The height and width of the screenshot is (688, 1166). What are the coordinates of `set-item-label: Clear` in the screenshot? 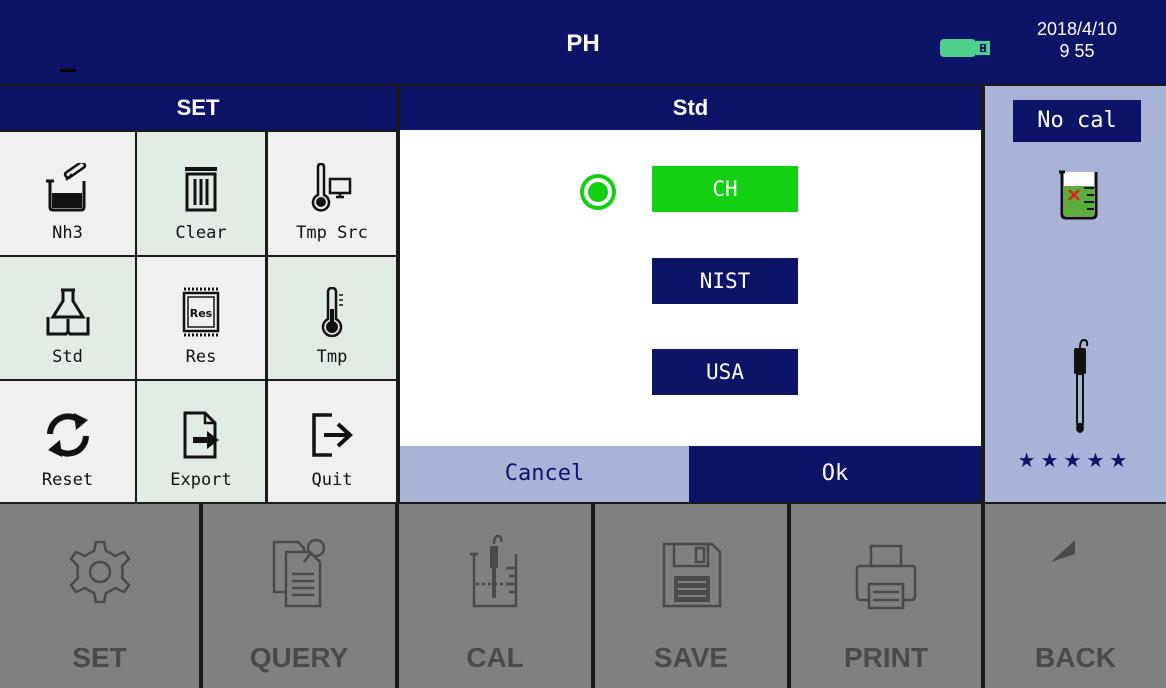 It's located at (201, 233).